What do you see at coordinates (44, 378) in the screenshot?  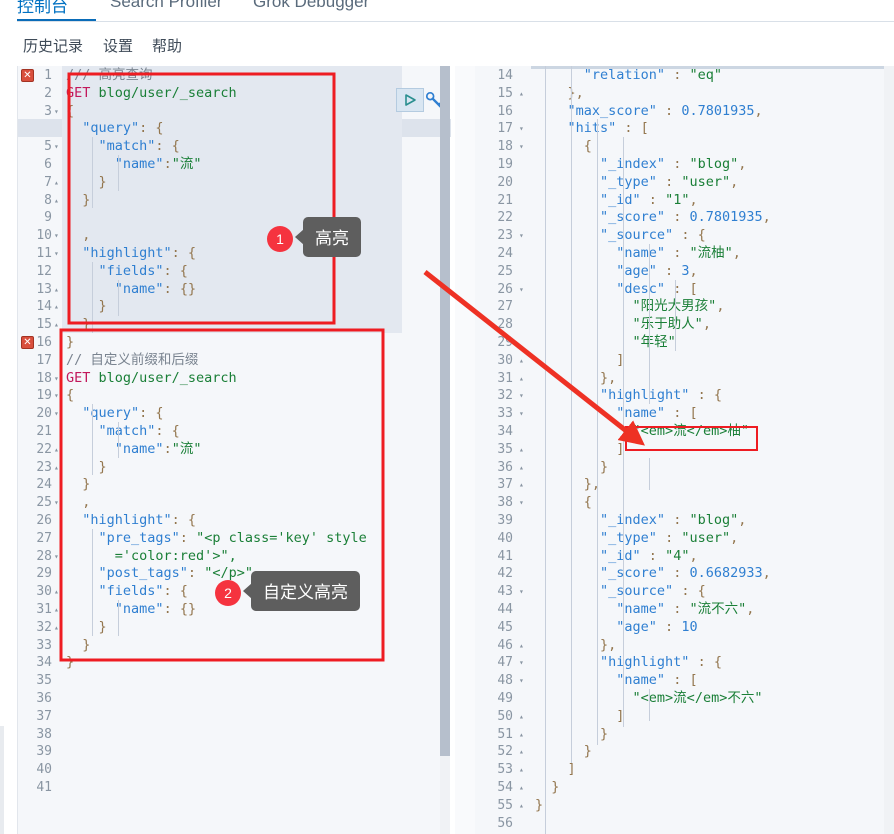 I see `line-number: 18` at bounding box center [44, 378].